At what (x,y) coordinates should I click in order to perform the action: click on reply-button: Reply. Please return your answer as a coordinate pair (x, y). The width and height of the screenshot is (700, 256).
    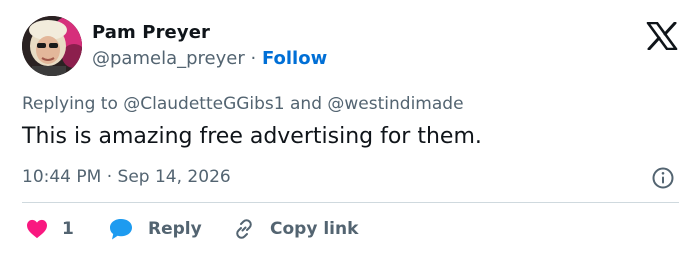
    Looking at the image, I should click on (155, 229).